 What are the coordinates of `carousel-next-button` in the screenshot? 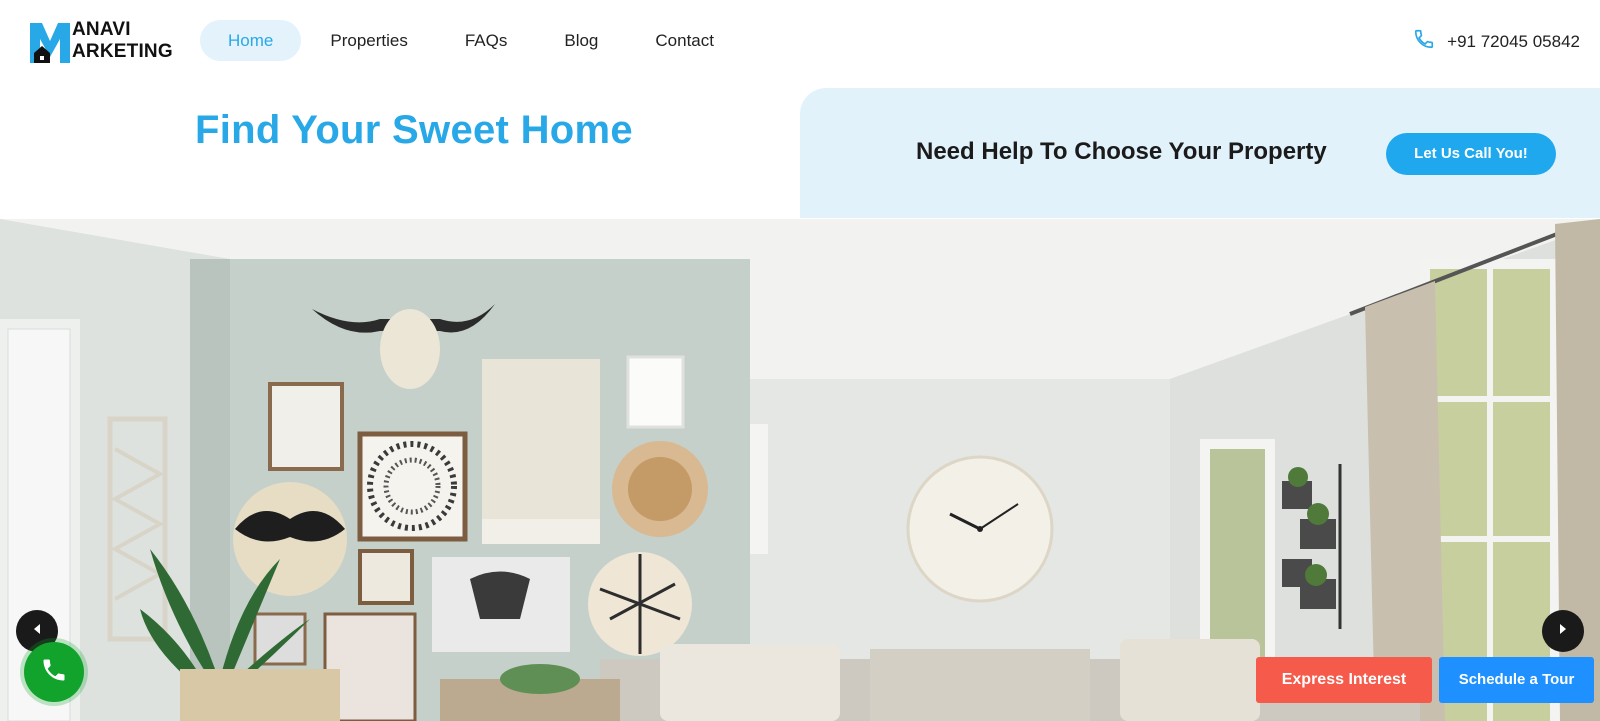 It's located at (1563, 631).